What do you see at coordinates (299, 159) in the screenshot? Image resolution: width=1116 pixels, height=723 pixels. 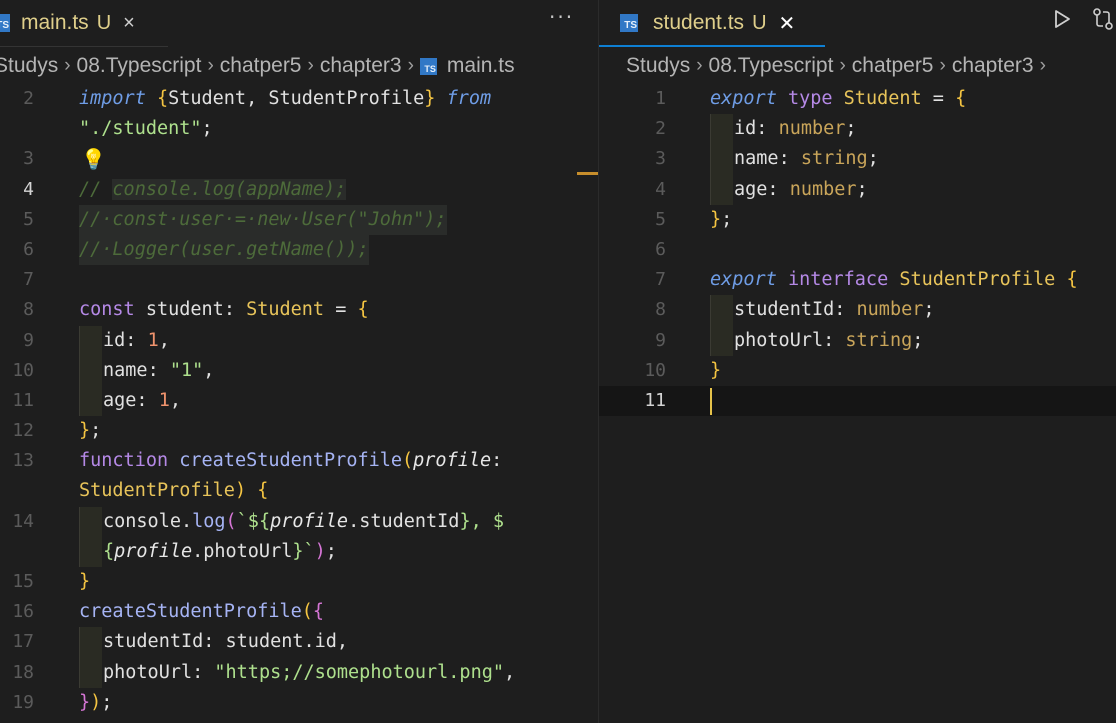 I see `code-line: 3 💡` at bounding box center [299, 159].